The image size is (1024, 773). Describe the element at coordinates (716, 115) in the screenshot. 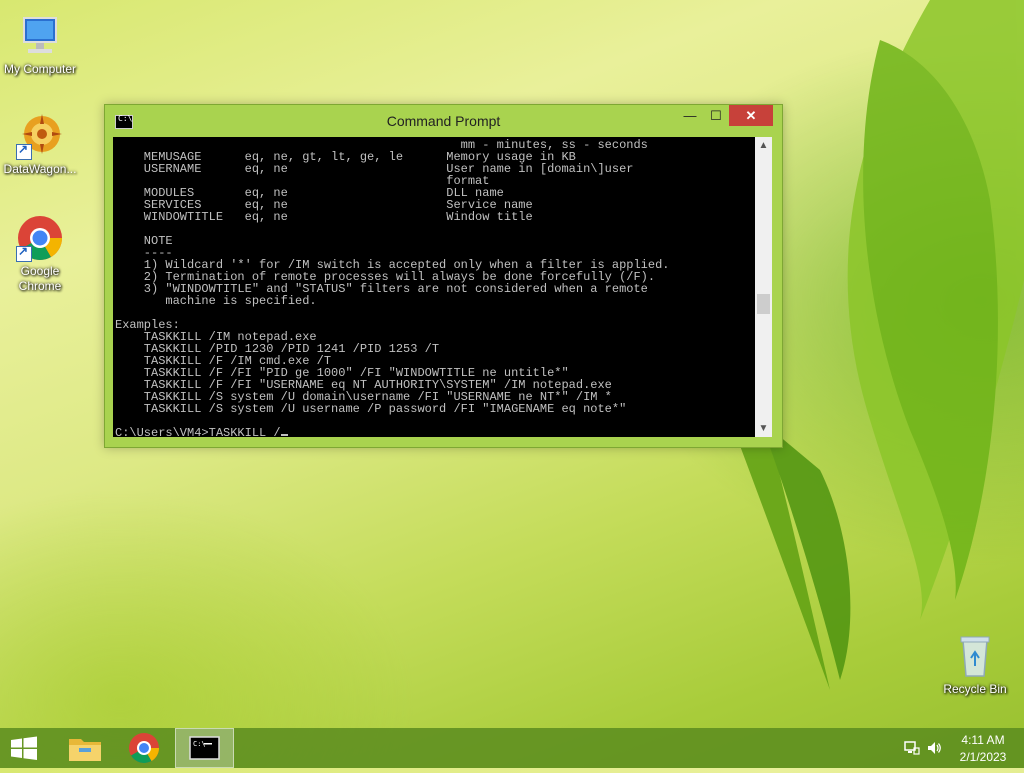

I see `maximize-button: ☐` at that location.